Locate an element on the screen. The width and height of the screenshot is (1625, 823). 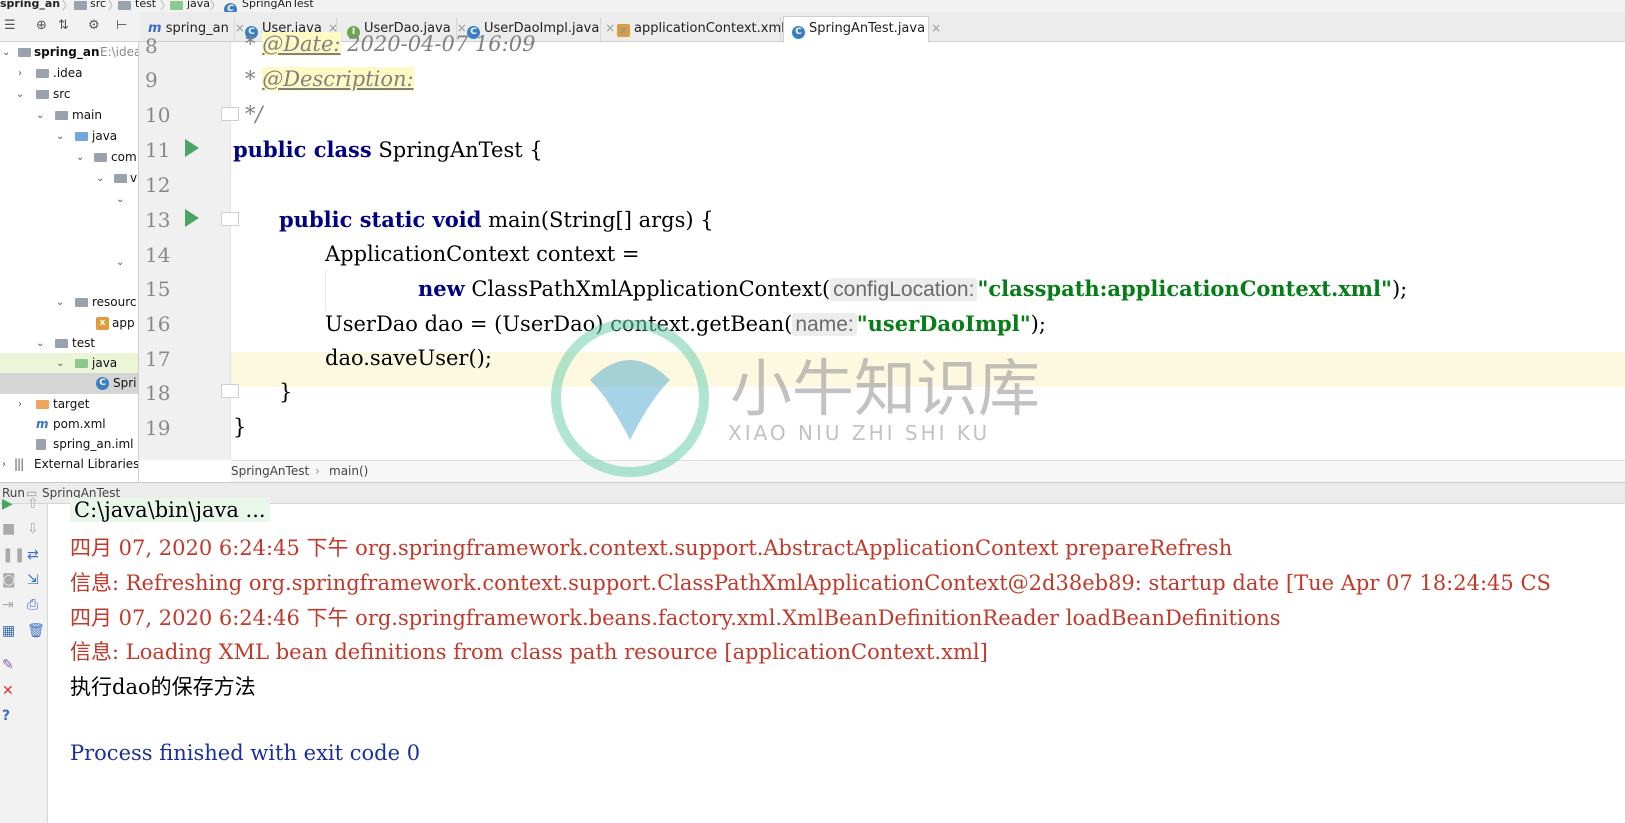
code-line-8: * @Date: 2020-04-07 16:09 is located at coordinates (390, 44).